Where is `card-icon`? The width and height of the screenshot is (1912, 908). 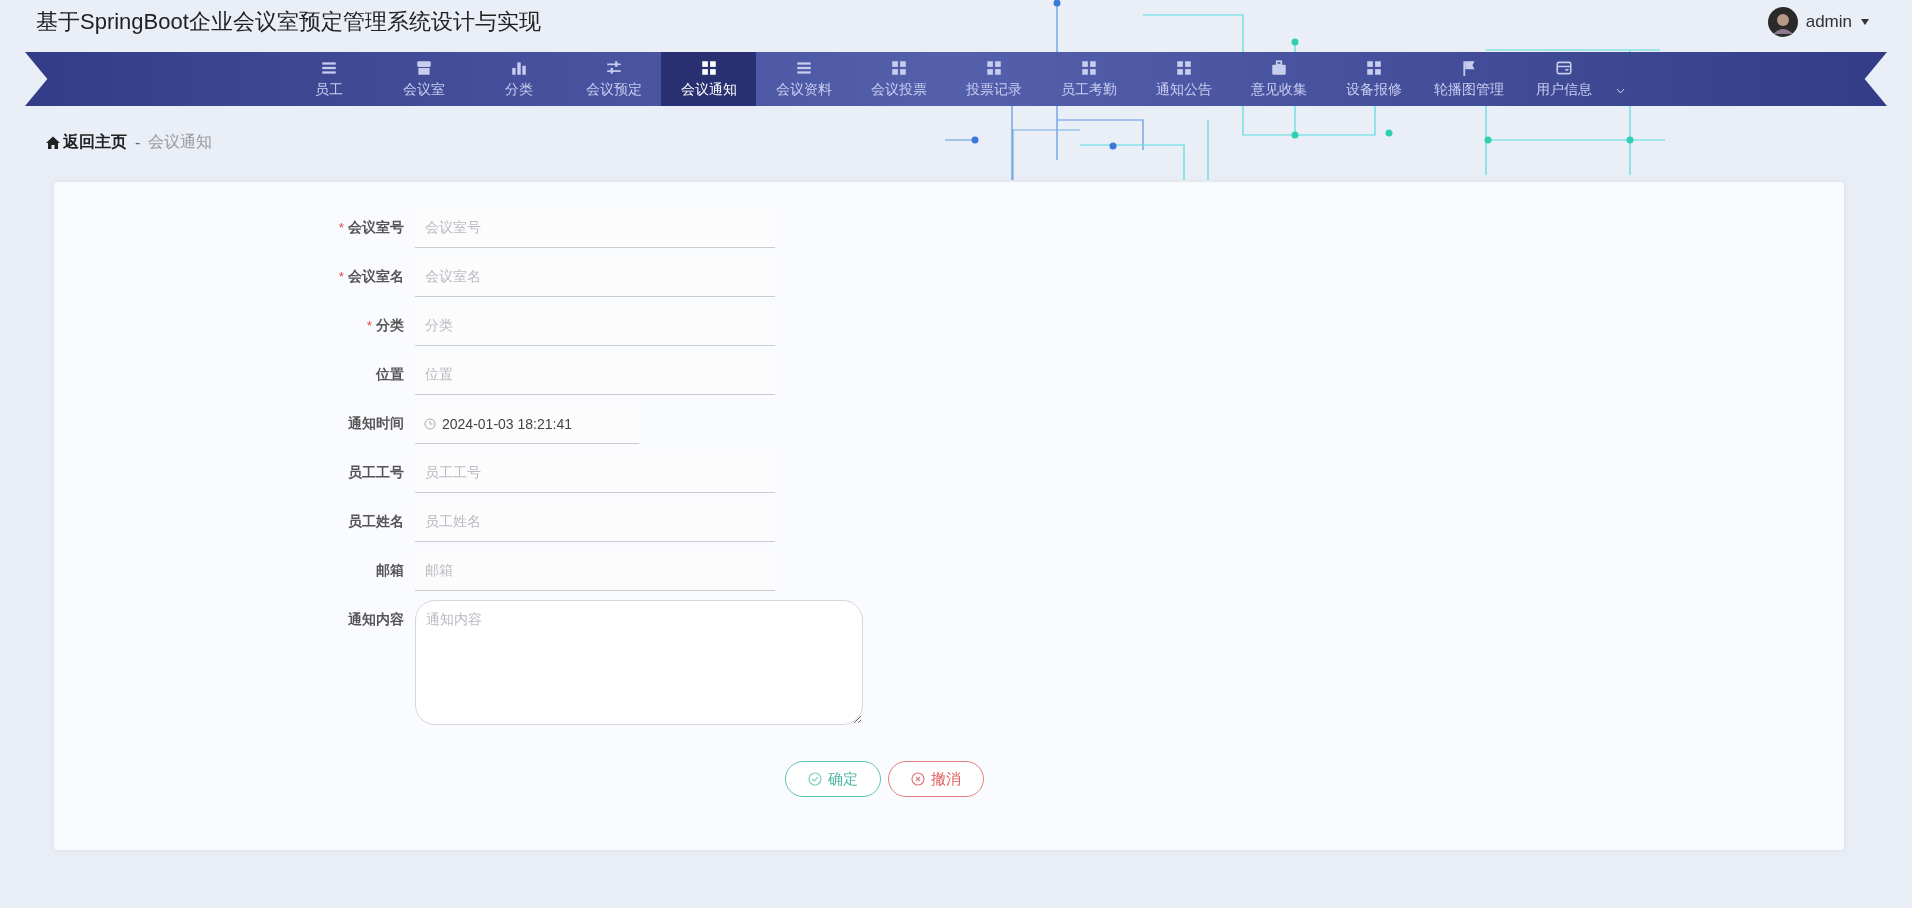
card-icon is located at coordinates (1563, 68).